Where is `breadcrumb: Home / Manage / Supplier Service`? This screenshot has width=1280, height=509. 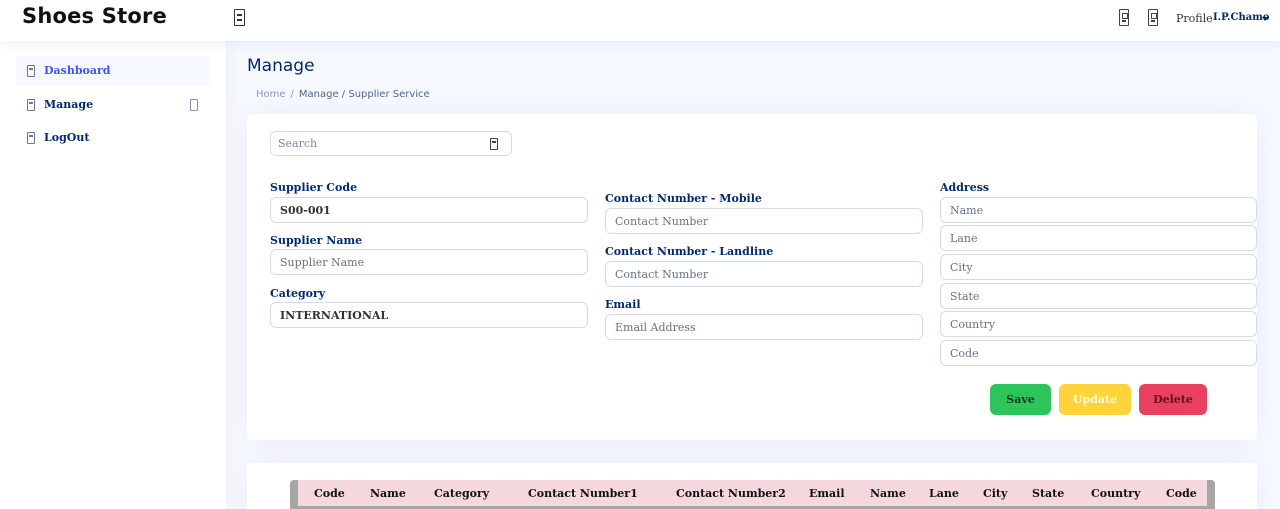
breadcrumb: Home / Manage / Supplier Service is located at coordinates (343, 94).